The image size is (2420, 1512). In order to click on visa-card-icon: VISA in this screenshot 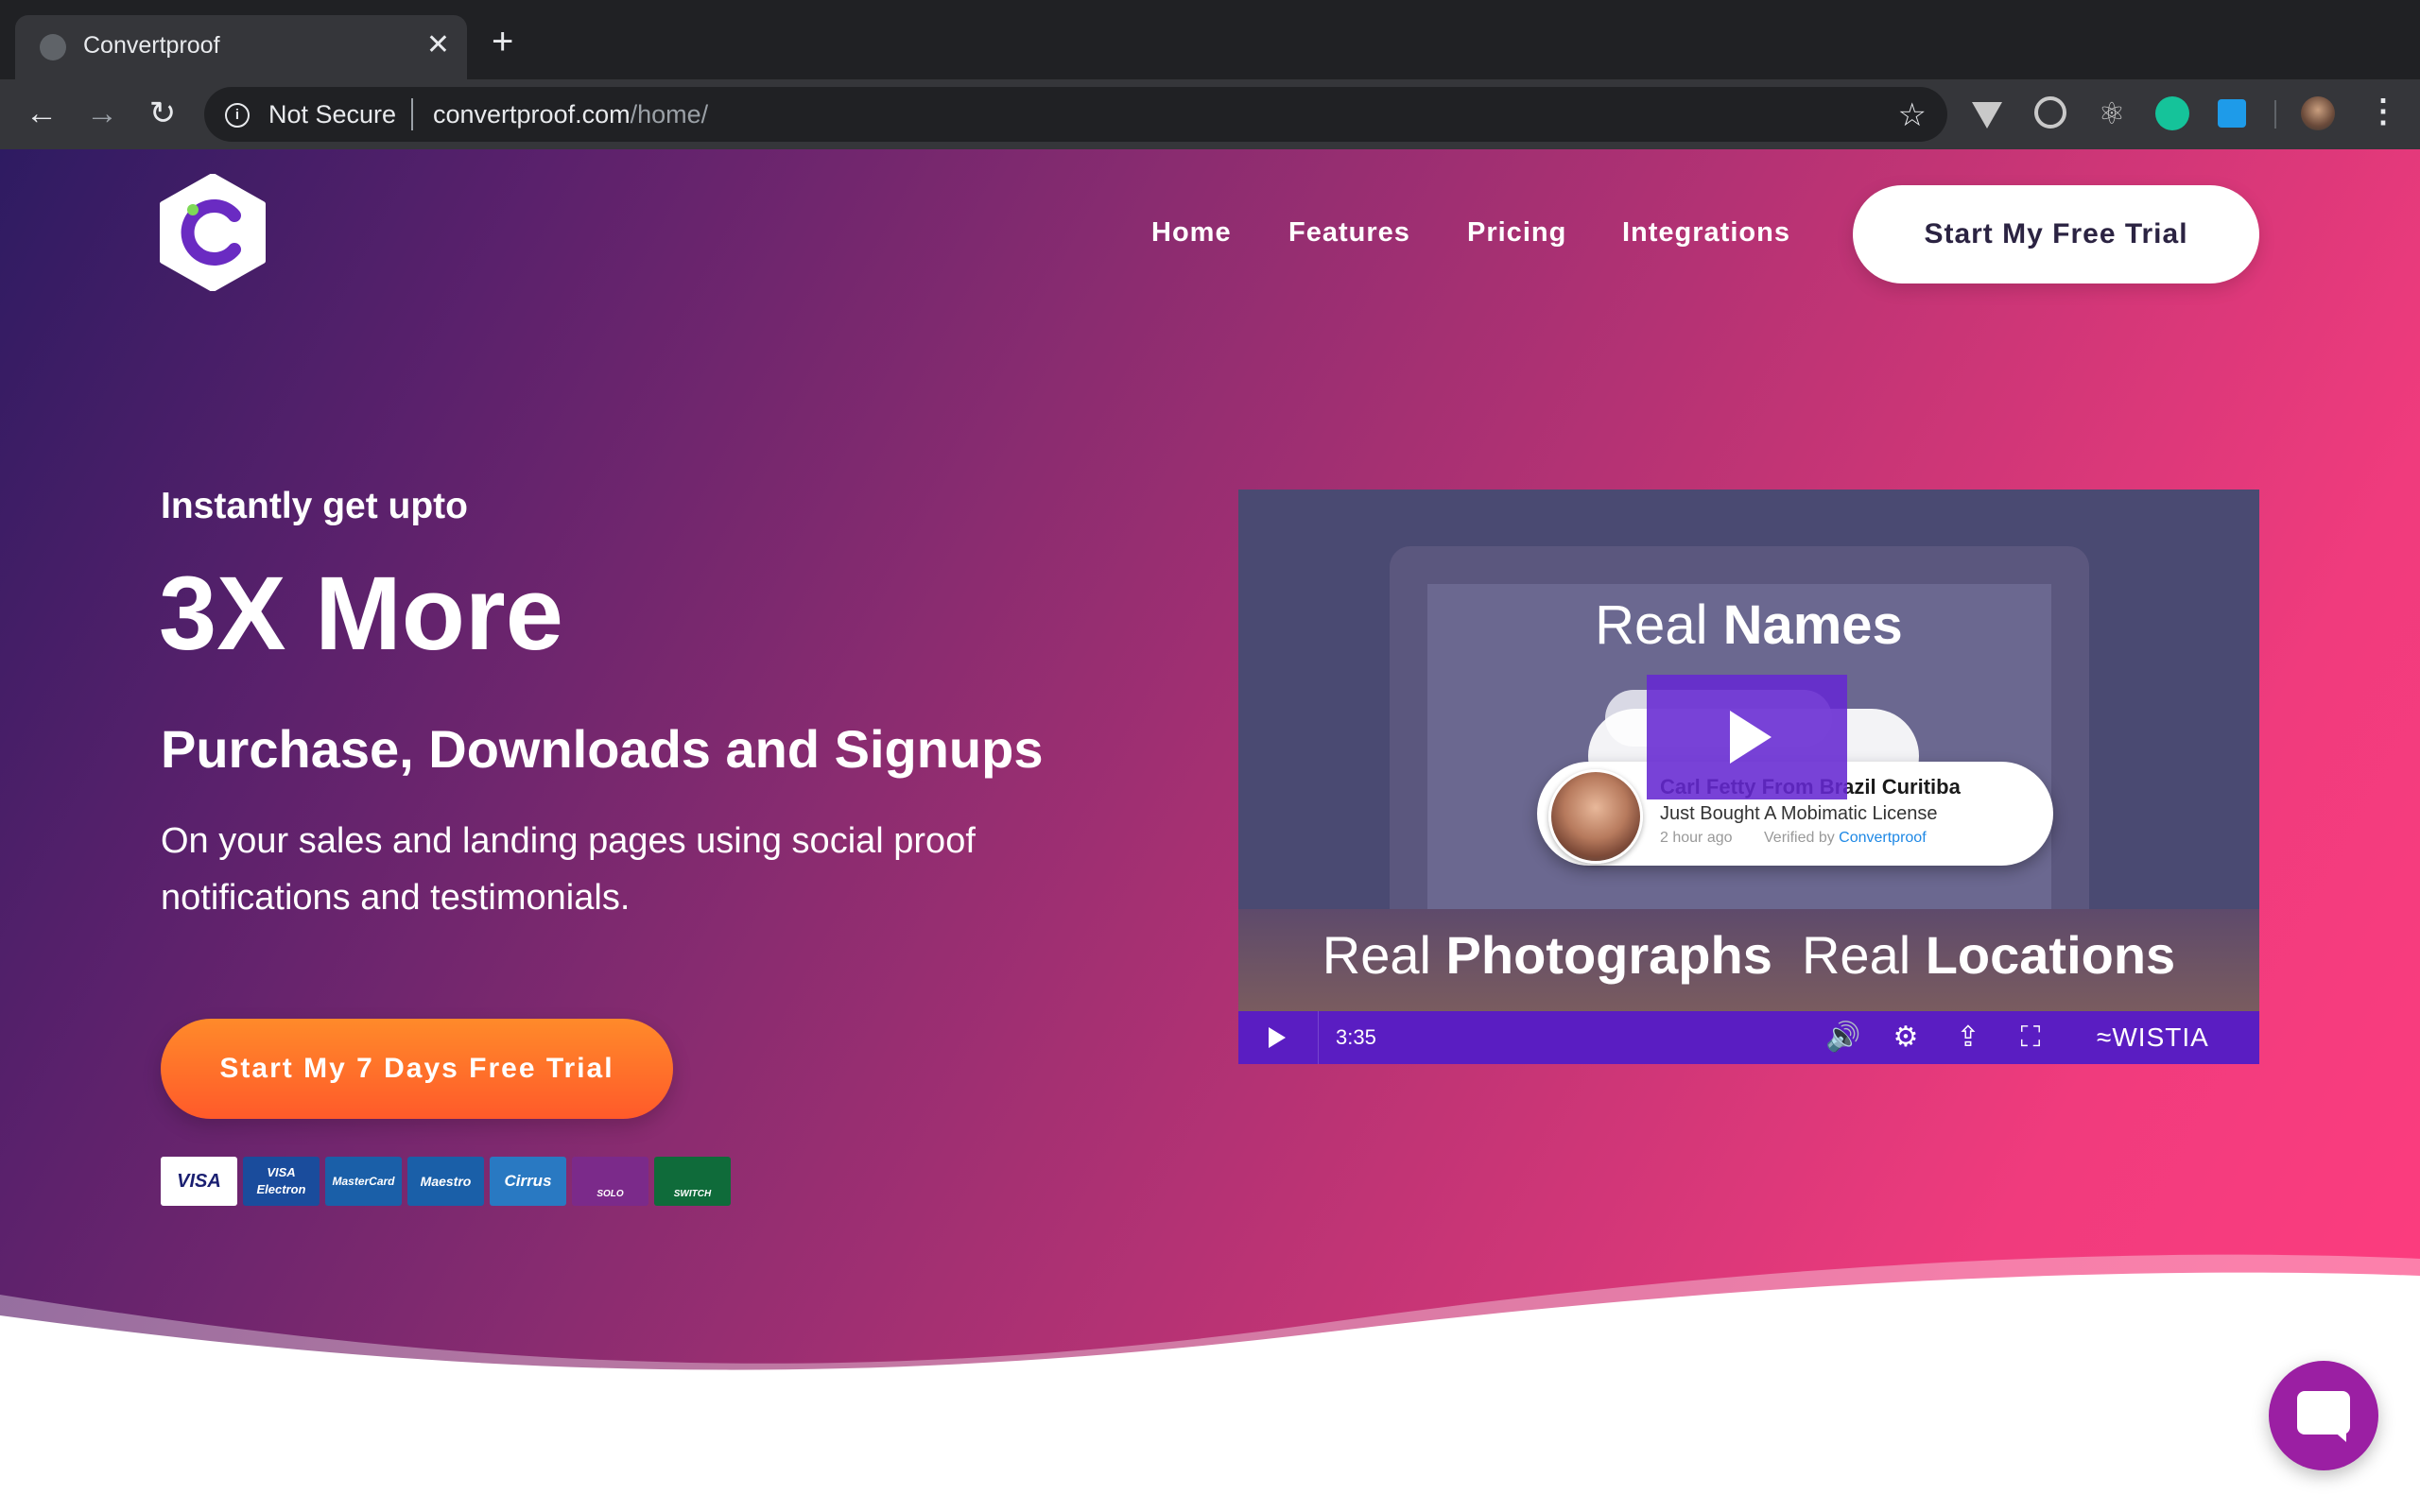, I will do `click(199, 1181)`.